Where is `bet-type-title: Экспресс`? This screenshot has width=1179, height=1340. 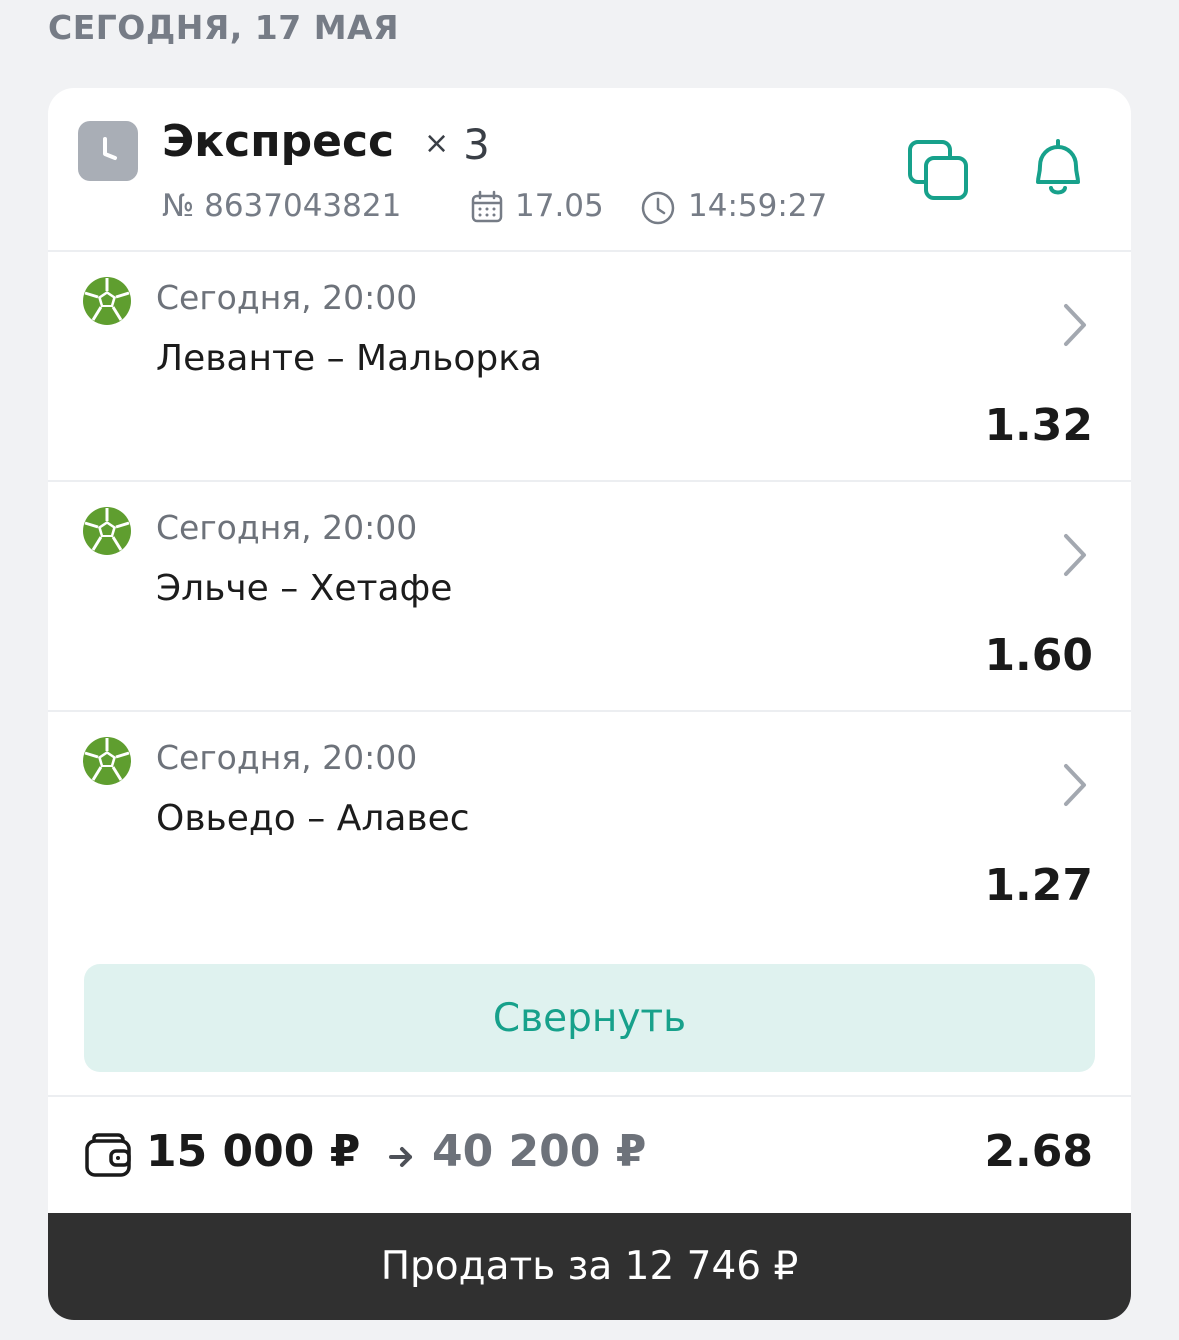
bet-type-title: Экспресс is located at coordinates (278, 141).